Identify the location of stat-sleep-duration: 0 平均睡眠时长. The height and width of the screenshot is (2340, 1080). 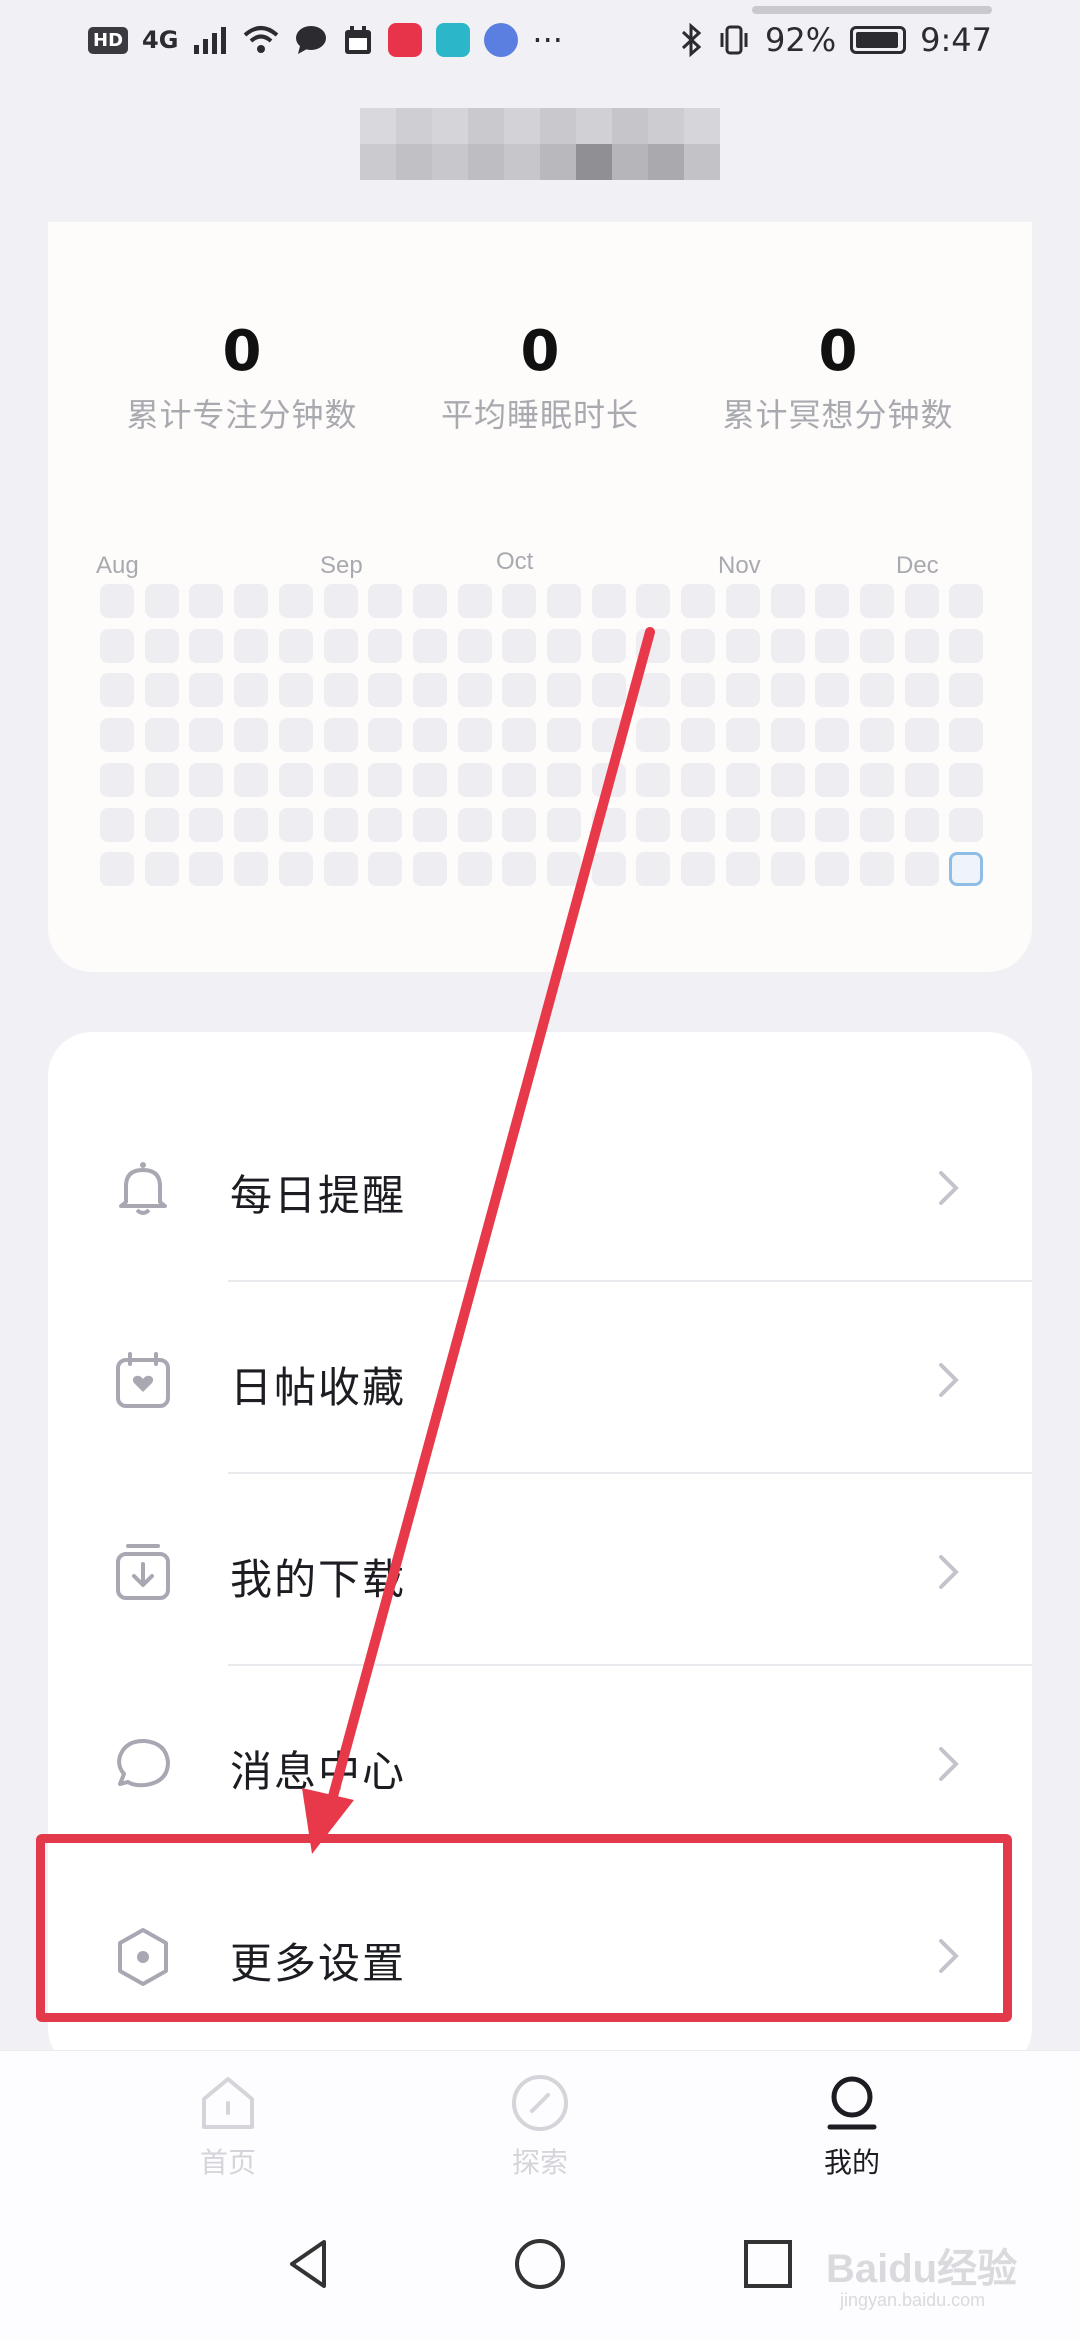
(540, 378).